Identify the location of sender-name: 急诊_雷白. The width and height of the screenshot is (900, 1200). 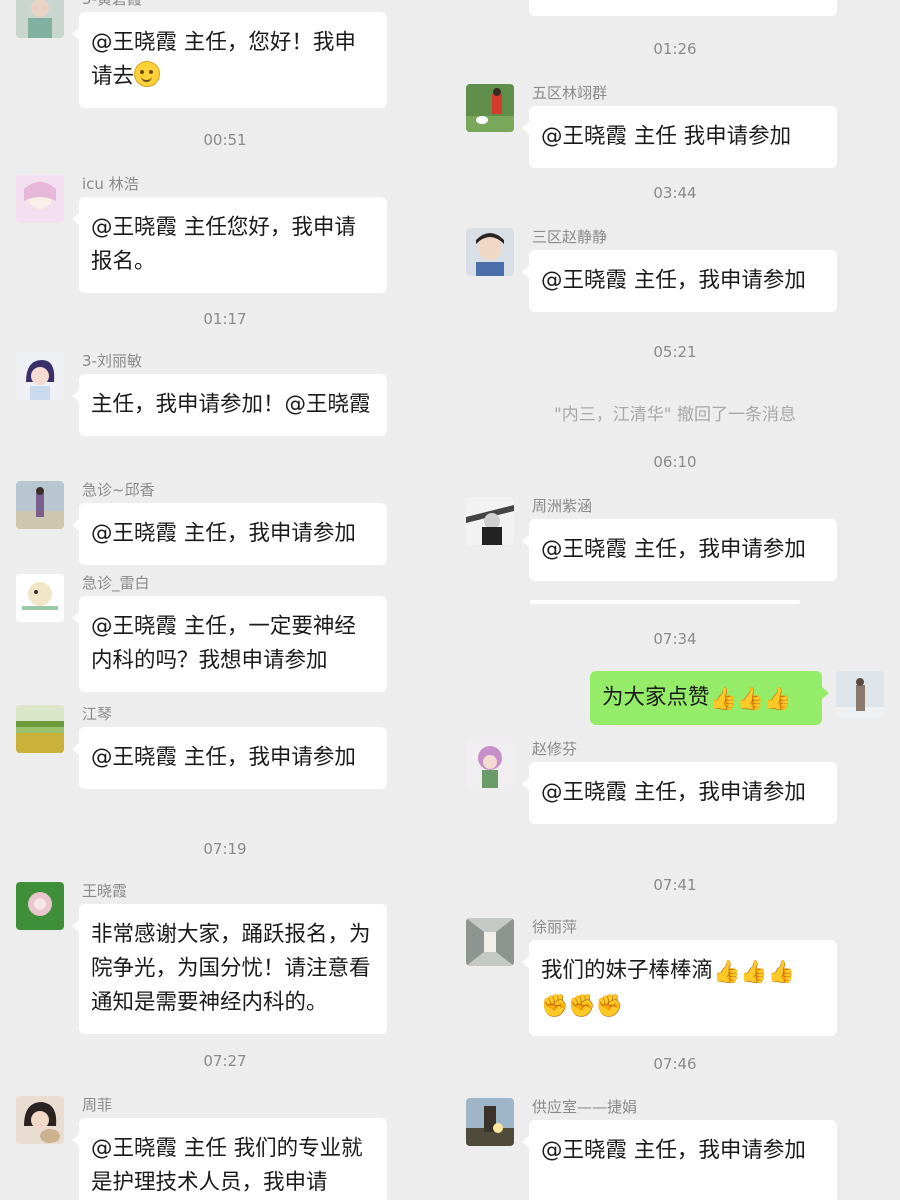
(116, 583).